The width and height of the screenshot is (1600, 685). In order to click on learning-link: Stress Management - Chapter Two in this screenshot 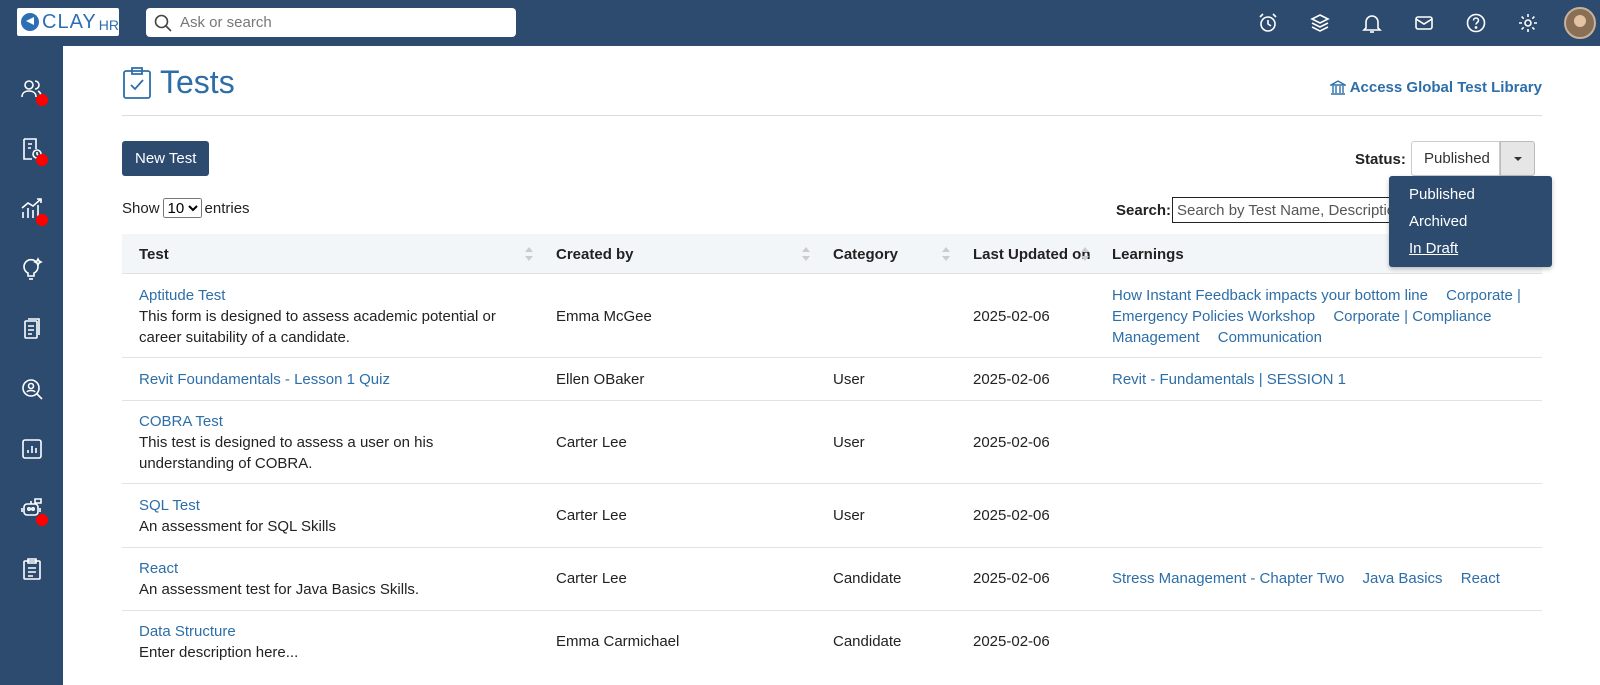, I will do `click(1228, 578)`.